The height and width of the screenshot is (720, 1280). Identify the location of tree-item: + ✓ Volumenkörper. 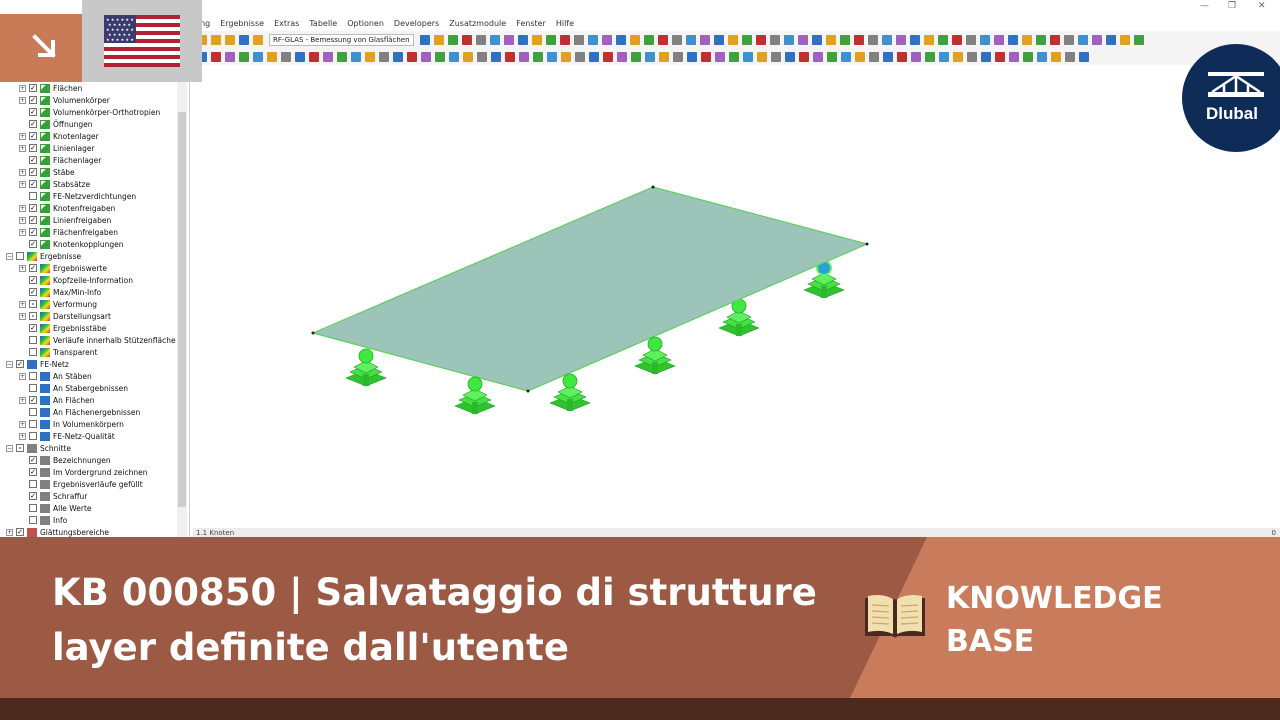
(64, 100).